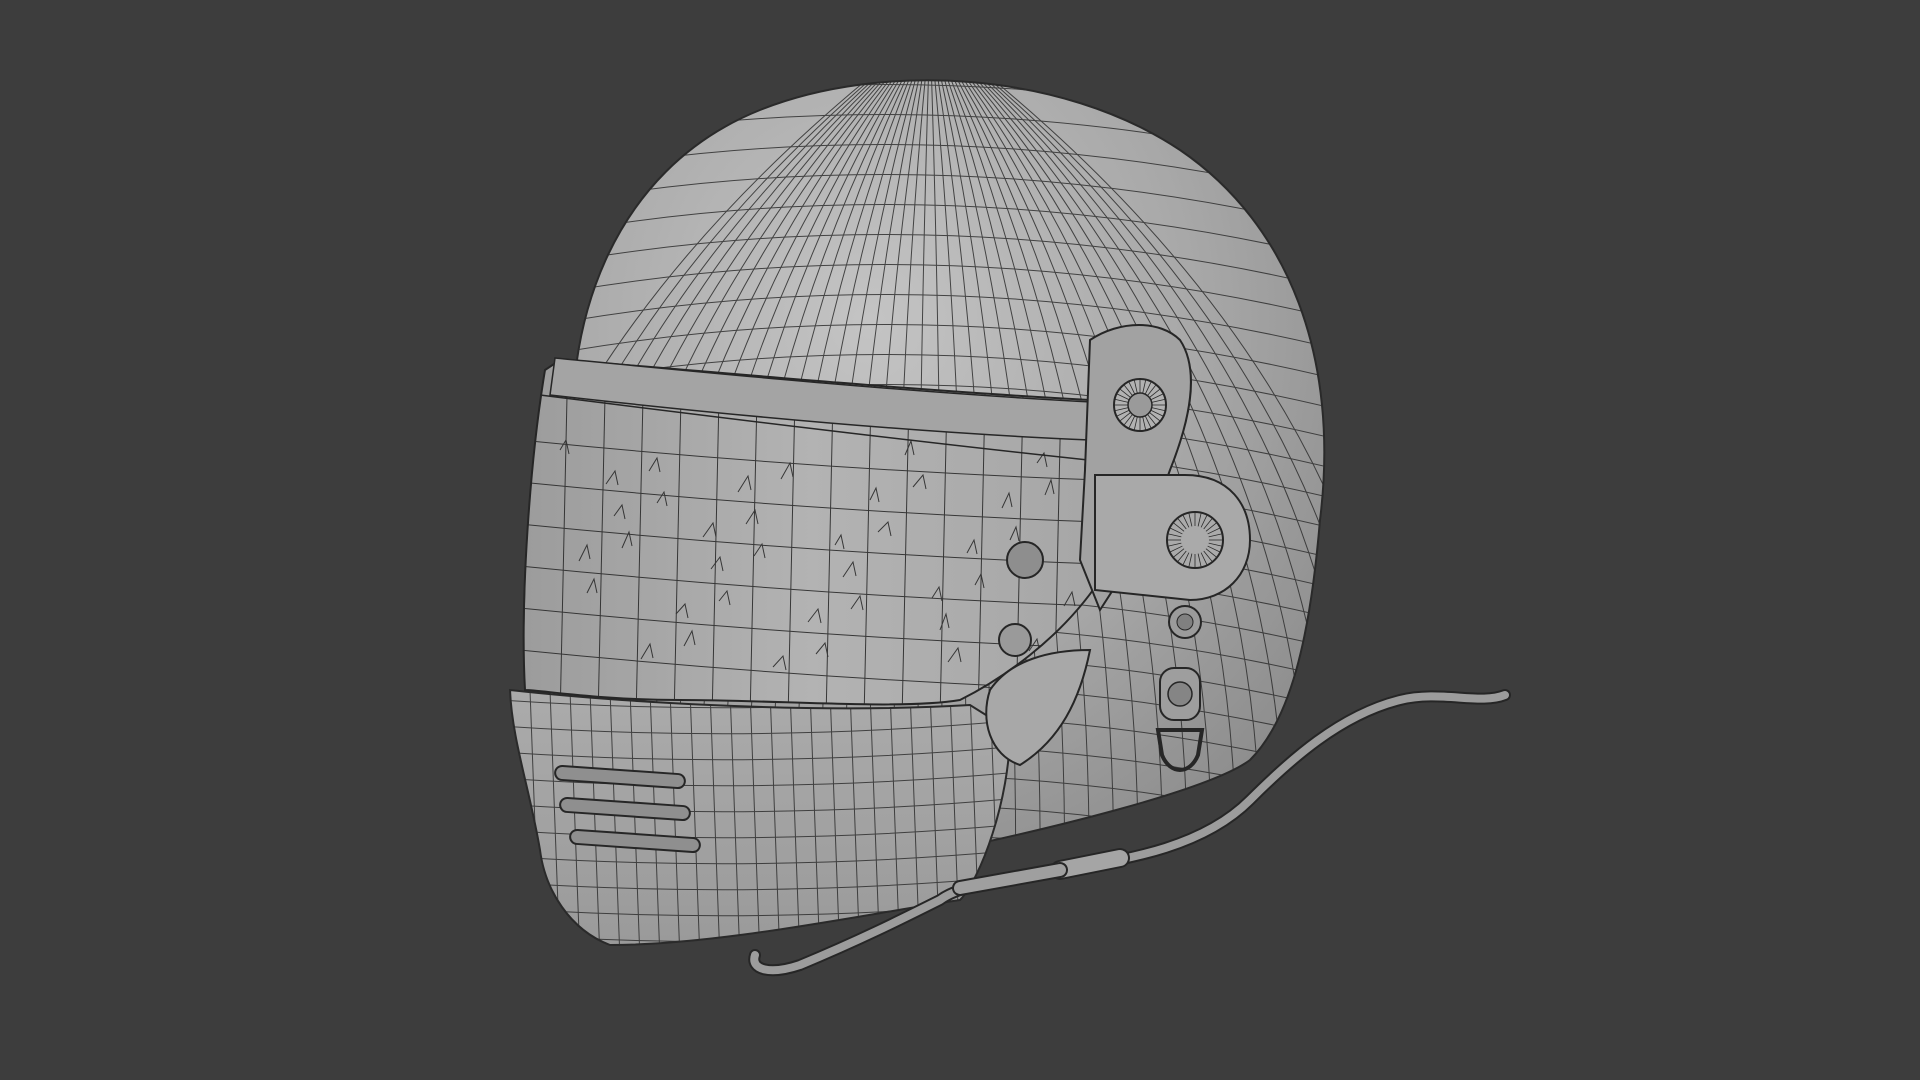  I want to click on visor-tab, so click(1173, 538).